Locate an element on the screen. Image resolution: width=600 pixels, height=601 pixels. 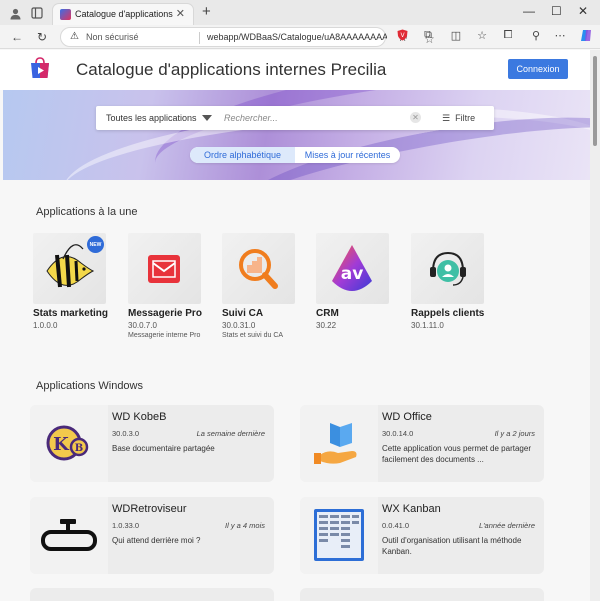
featured-app-tile: NEW Stats marketing 1.0.0.0 is located at coordinates (78, 293).